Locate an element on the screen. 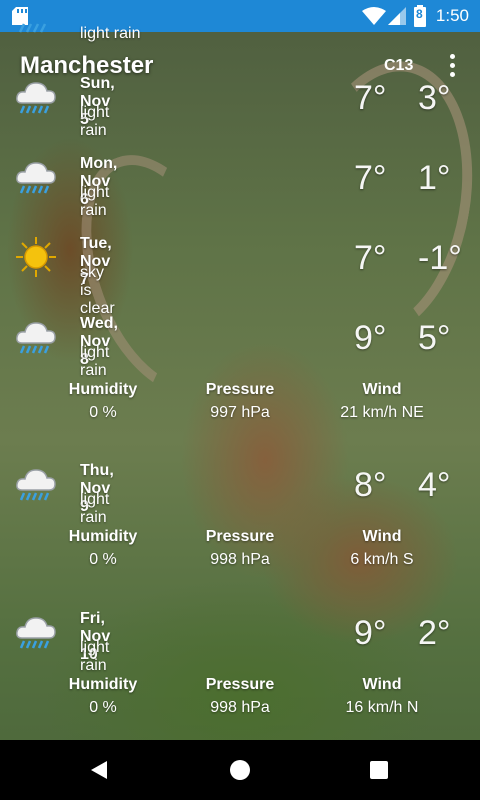  back-icon is located at coordinates (99, 770).